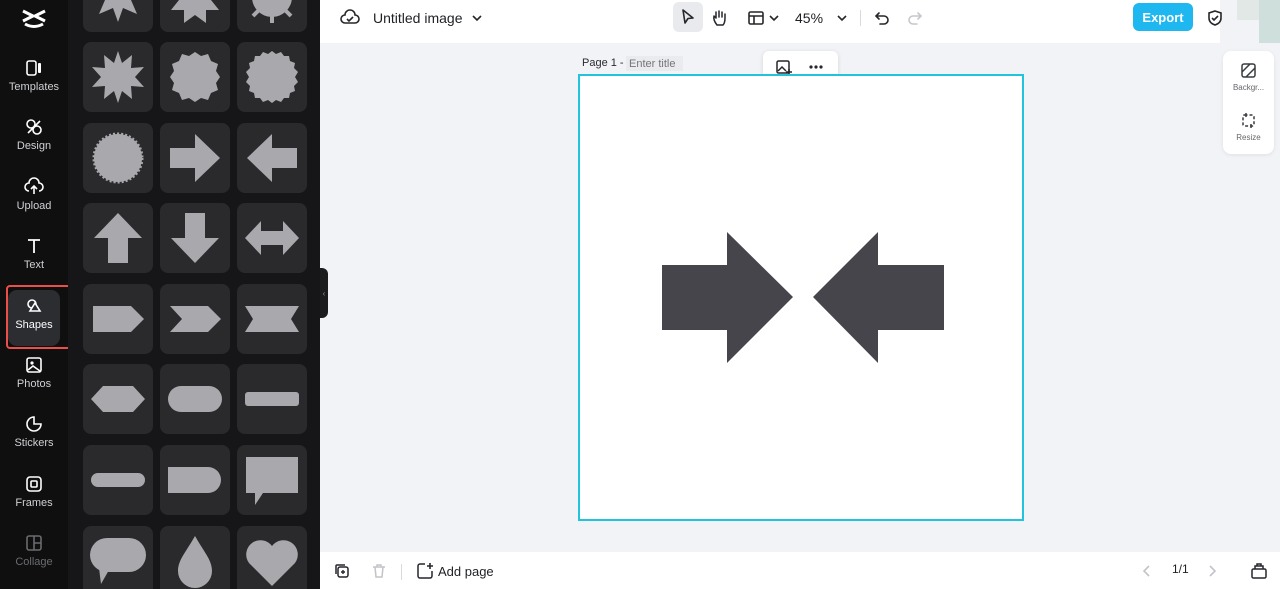 The image size is (1280, 589). Describe the element at coordinates (720, 17) in the screenshot. I see `hand-tool-button` at that location.